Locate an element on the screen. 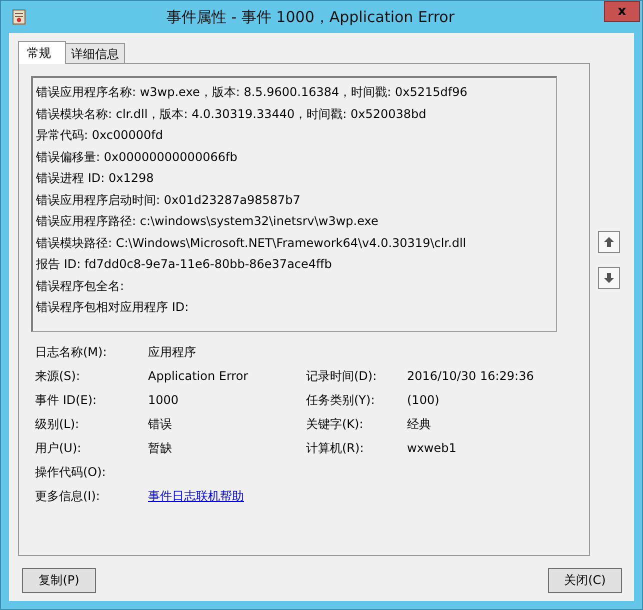 Image resolution: width=643 pixels, height=610 pixels. description-line: 报告 ID: fd7dd0c8-9e7a-11e6-80bb-86e37ace4ffb is located at coordinates (184, 264).